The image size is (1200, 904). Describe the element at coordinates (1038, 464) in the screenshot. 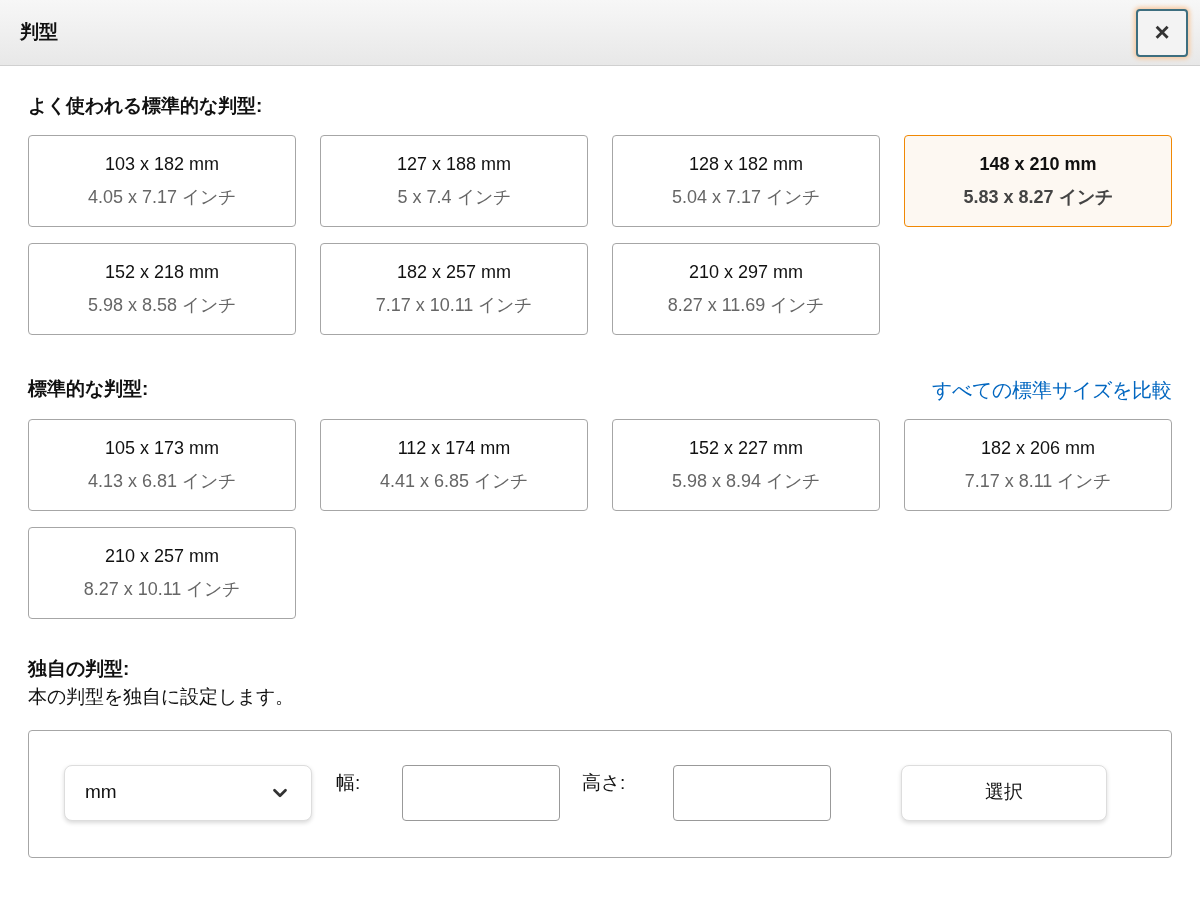

I see `size-option: 182 x 206 mm 7.17 x 8.11 インチ` at that location.